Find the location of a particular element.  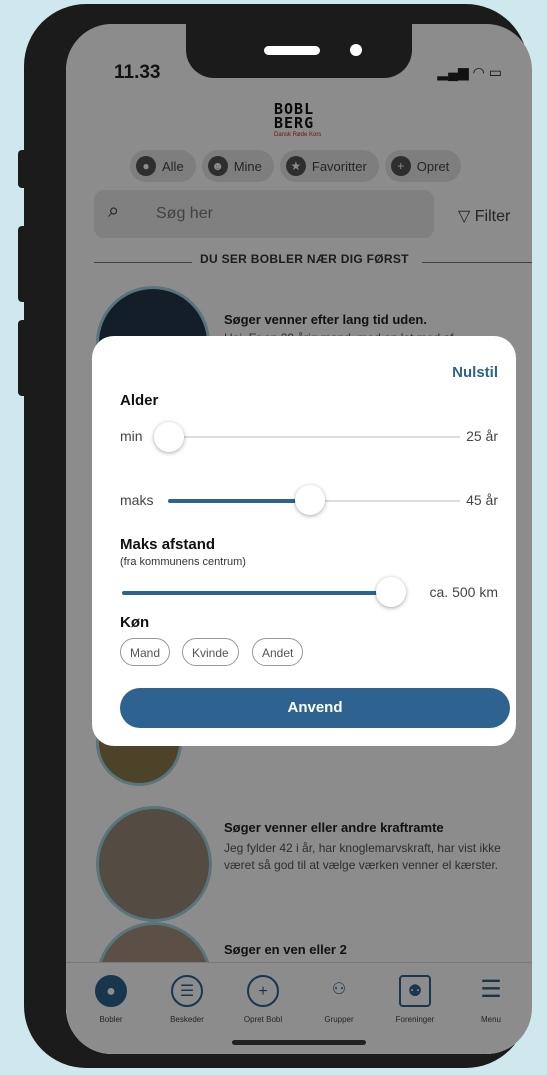

distance-sublabel: (fra kommunens centrum) is located at coordinates (183, 562).